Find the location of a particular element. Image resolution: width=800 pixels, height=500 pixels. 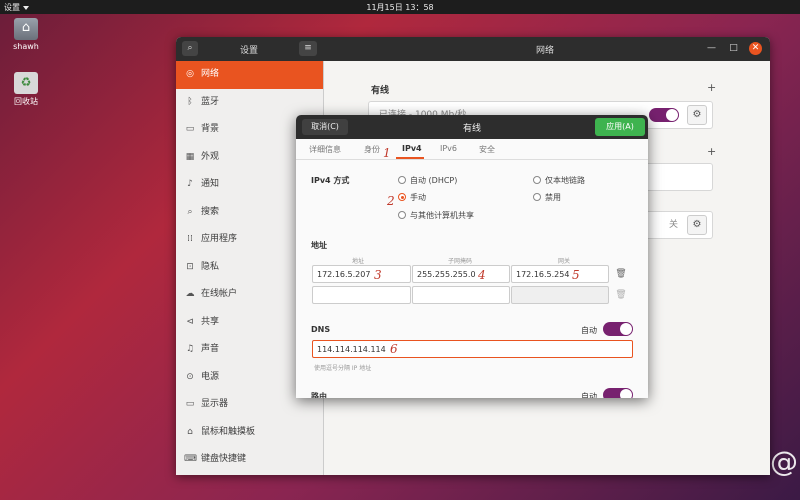

add-wired-button: + is located at coordinates (711, 87).